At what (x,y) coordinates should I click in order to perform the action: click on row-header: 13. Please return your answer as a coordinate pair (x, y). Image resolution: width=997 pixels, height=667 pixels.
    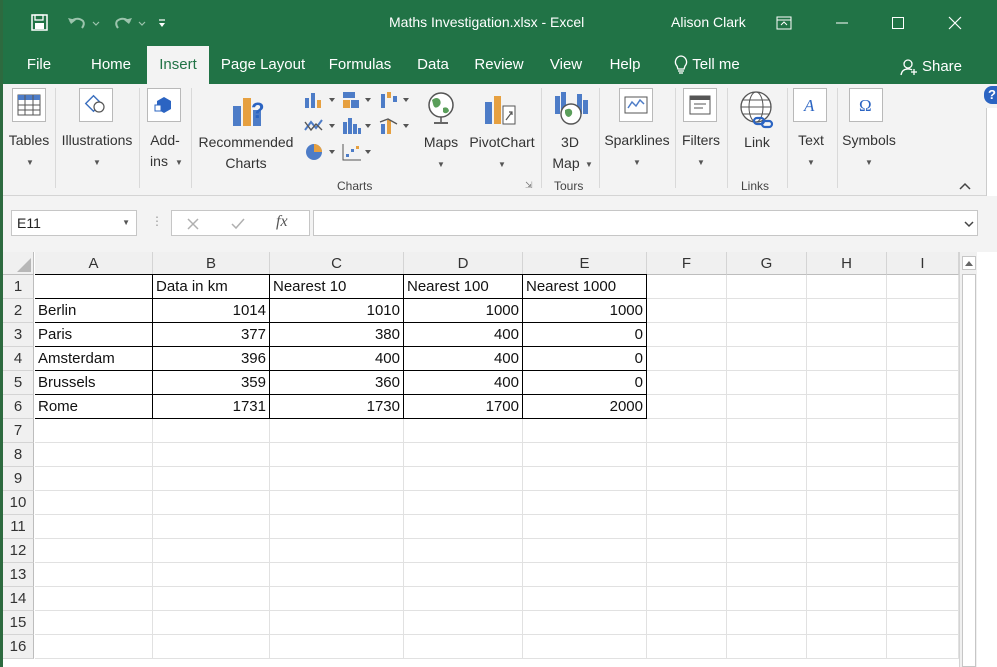
    Looking at the image, I should click on (18, 575).